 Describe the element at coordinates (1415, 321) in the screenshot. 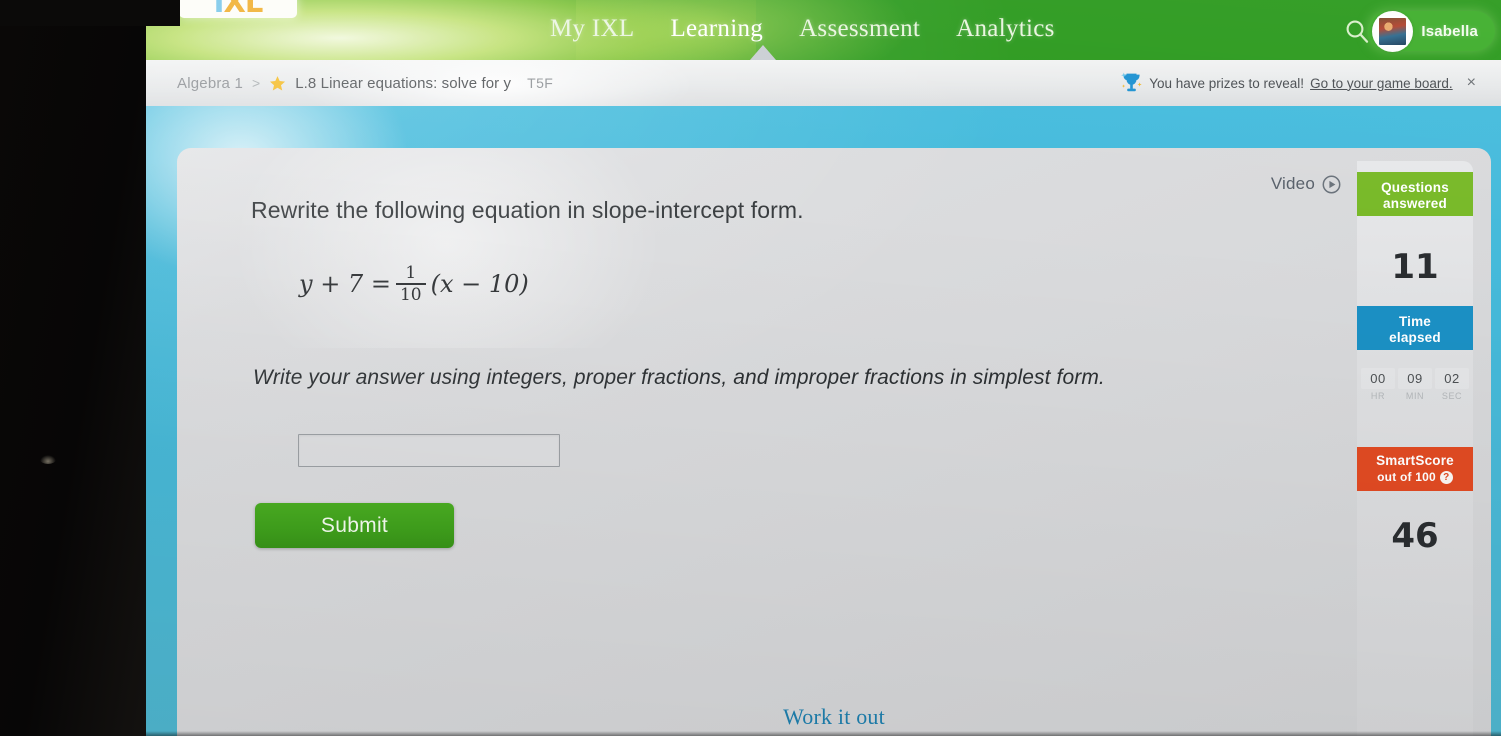

I see `time-elapsed-label-line1: Time` at that location.